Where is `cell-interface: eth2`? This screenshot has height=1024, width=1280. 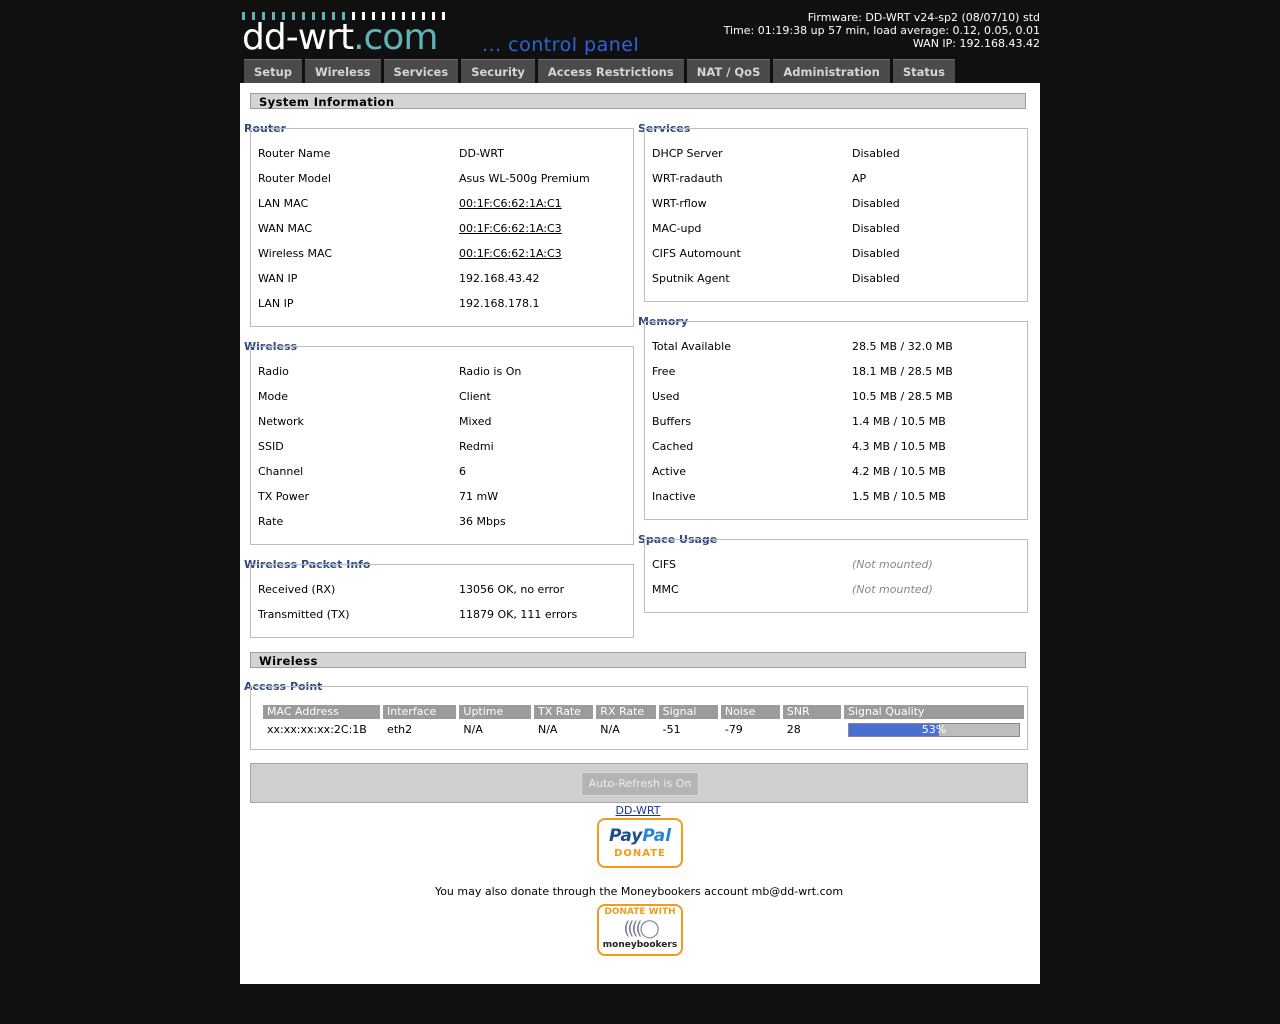 cell-interface: eth2 is located at coordinates (420, 730).